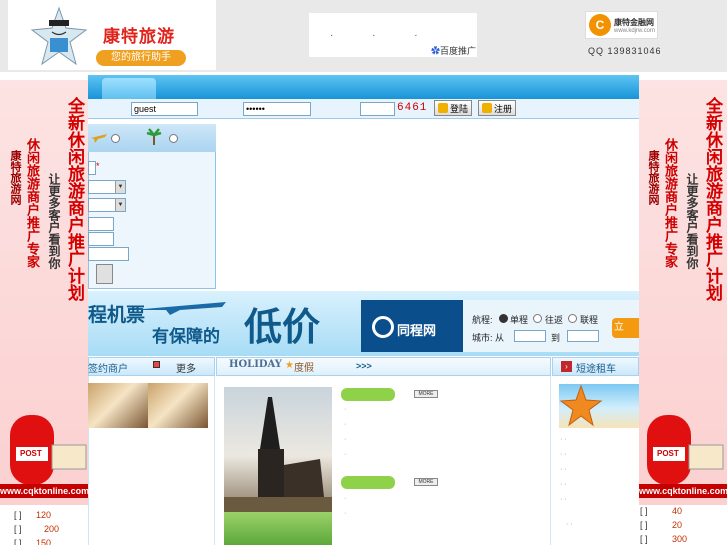 This screenshot has height=545, width=727. Describe the element at coordinates (107, 187) in the screenshot. I see `booking-select-1: ▼` at that location.